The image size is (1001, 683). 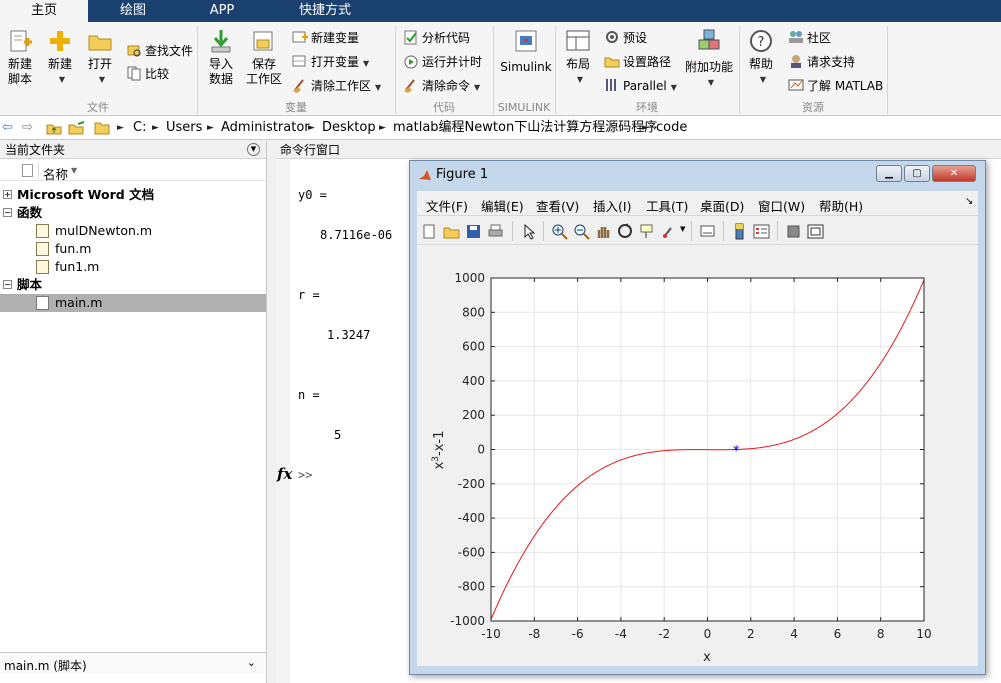 I want to click on open-button: 打开 ▼, so click(x=100, y=57).